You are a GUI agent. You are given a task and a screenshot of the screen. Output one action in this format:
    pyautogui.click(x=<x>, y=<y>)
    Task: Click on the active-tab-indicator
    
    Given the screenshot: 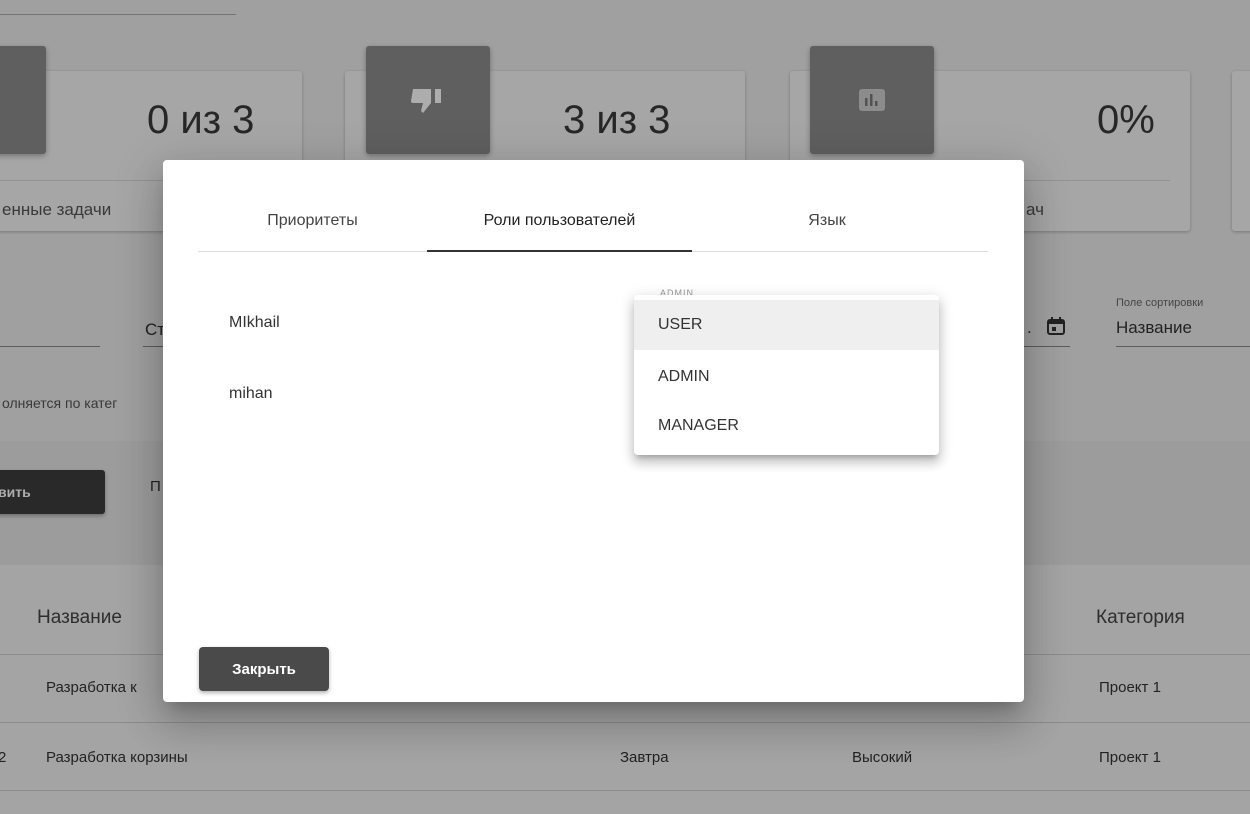 What is the action you would take?
    pyautogui.click(x=559, y=251)
    